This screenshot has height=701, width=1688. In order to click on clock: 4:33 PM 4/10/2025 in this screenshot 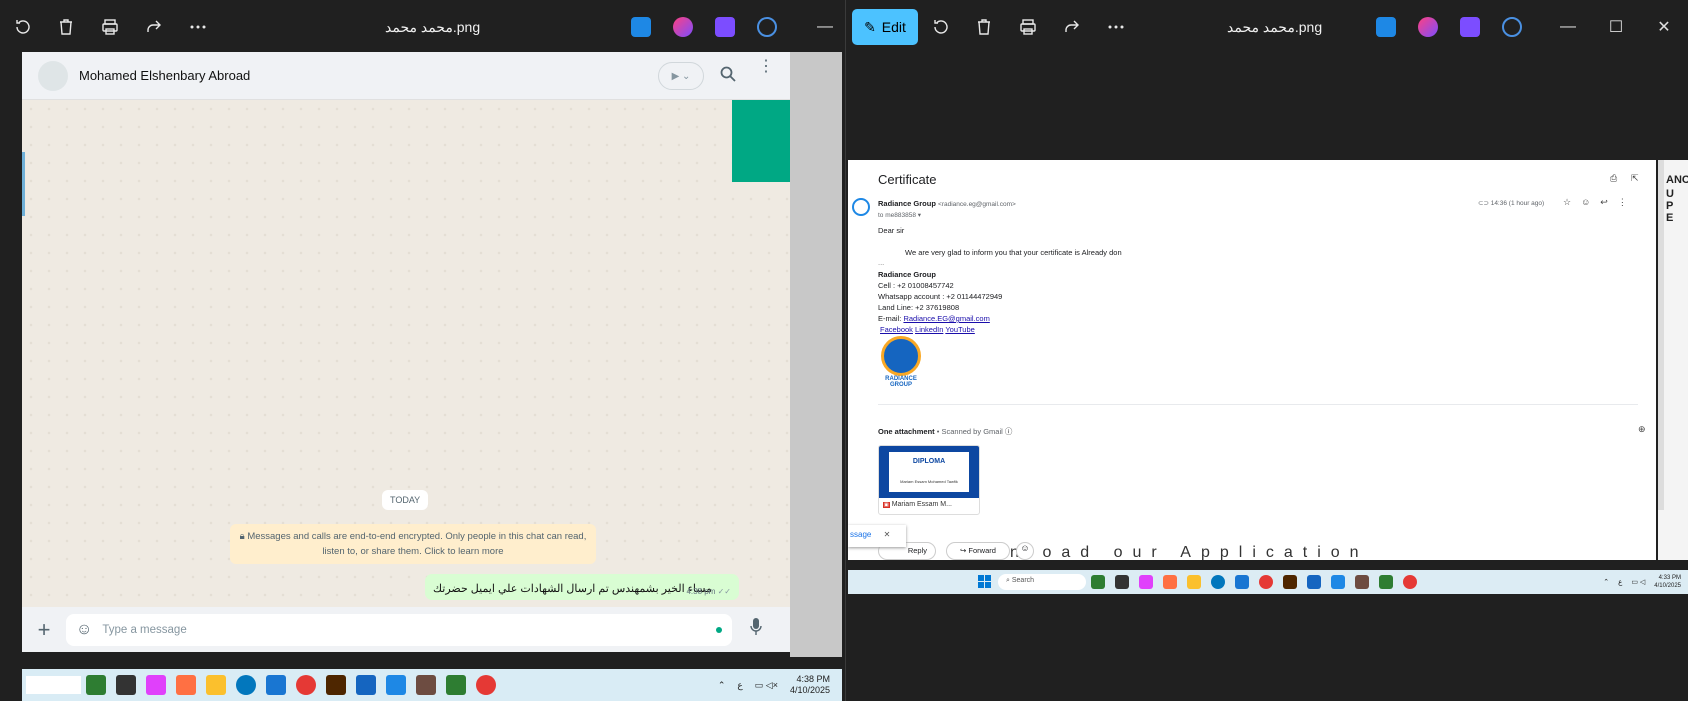, I will do `click(1667, 582)`.